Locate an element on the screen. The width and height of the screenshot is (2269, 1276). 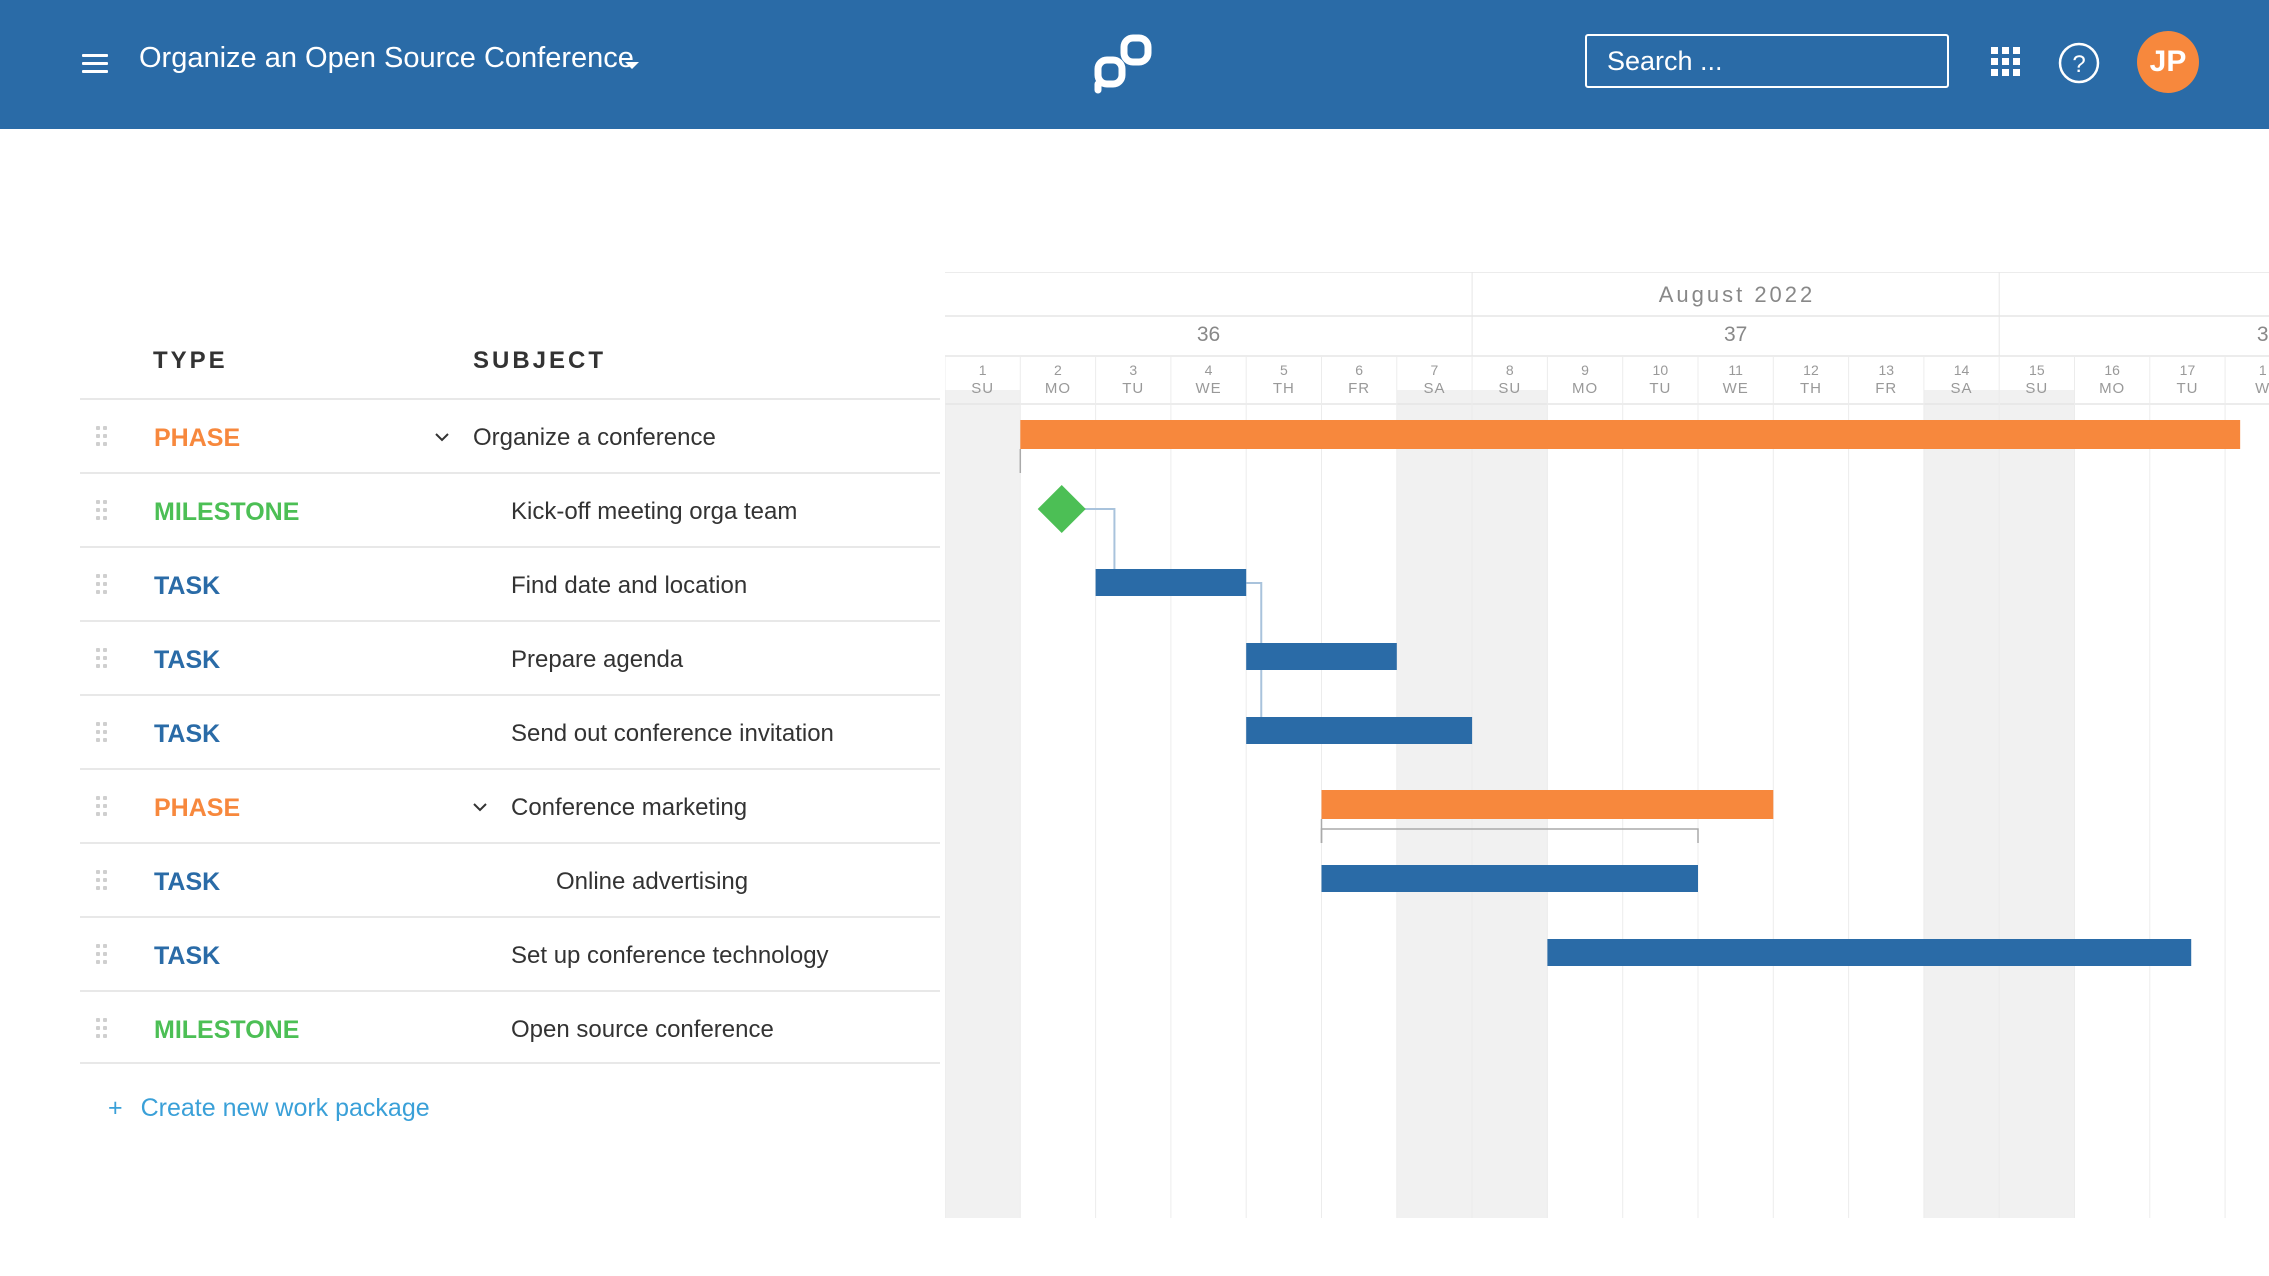
day-number-label: 11 is located at coordinates (1735, 370).